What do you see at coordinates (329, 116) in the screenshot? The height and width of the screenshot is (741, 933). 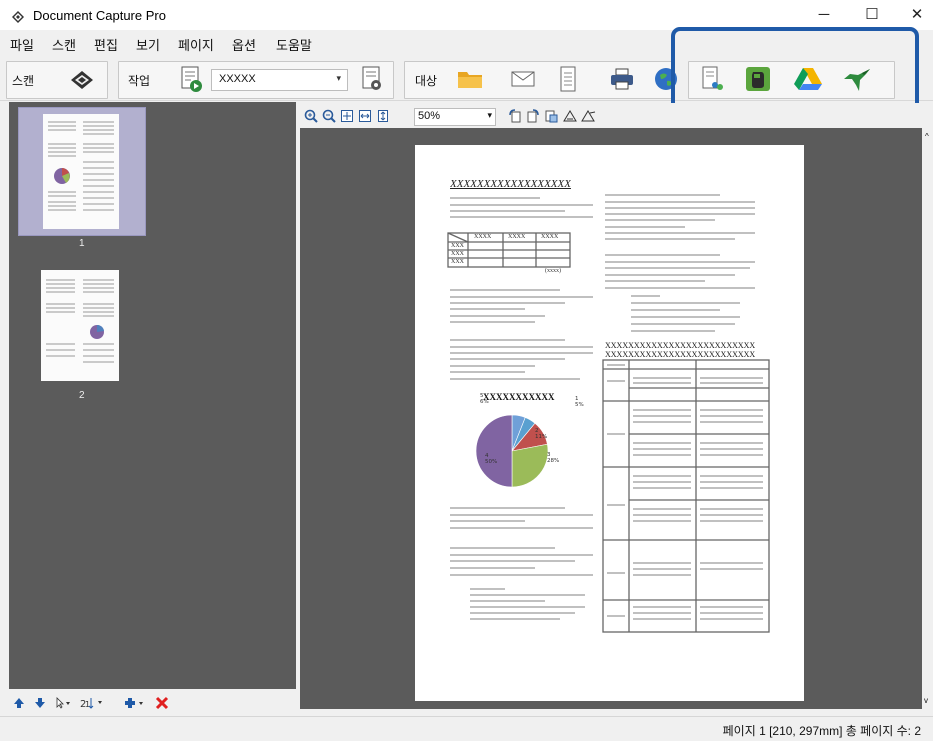 I see `zoom-out-icon` at bounding box center [329, 116].